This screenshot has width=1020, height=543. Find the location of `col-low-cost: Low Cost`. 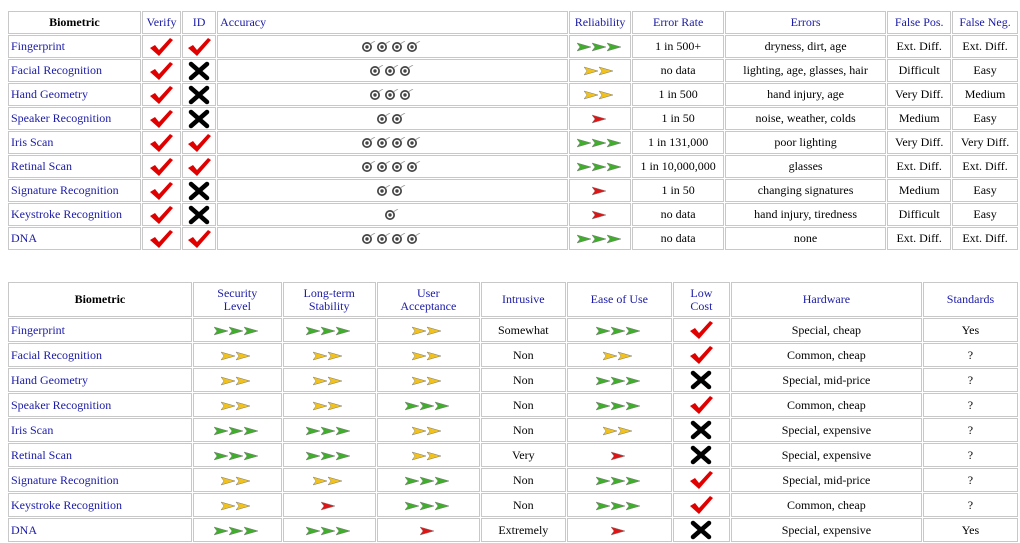

col-low-cost: Low Cost is located at coordinates (701, 299).